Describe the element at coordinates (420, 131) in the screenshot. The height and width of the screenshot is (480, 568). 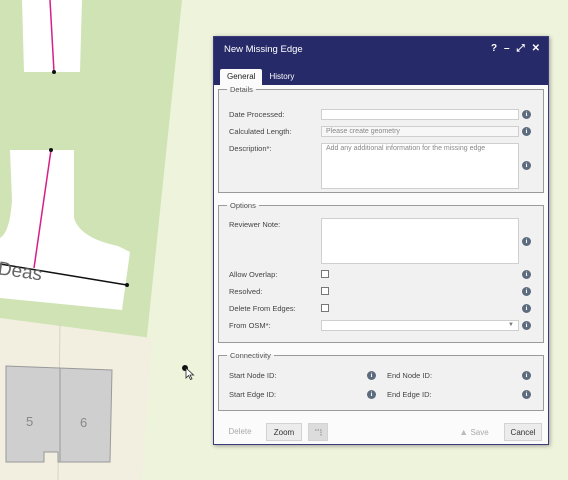
I see `calculated-length-field: Please create geometry` at that location.